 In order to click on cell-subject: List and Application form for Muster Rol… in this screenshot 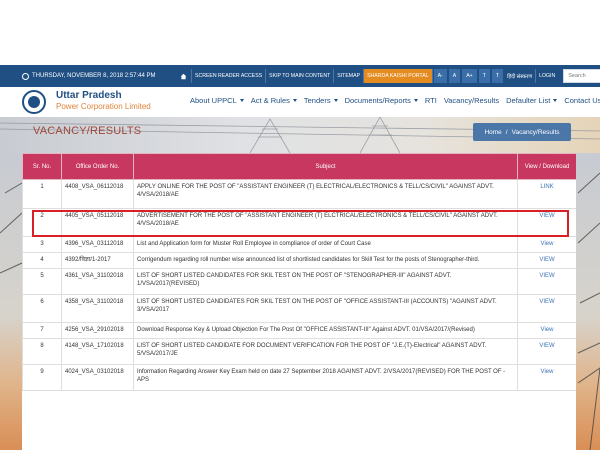, I will do `click(325, 244)`.